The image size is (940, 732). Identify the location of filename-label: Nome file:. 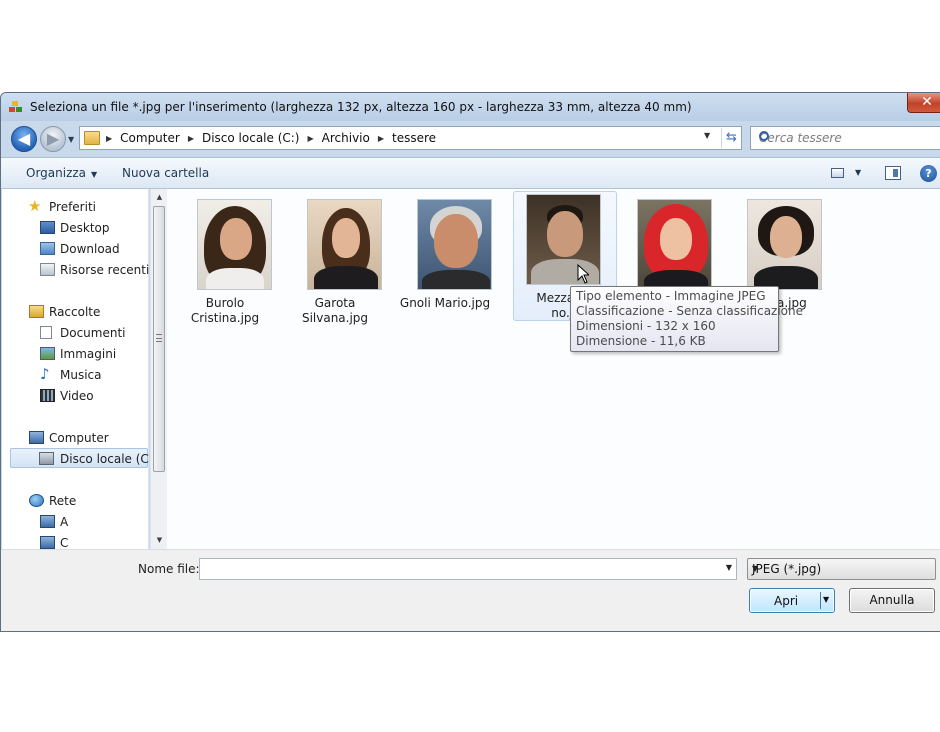
(169, 569).